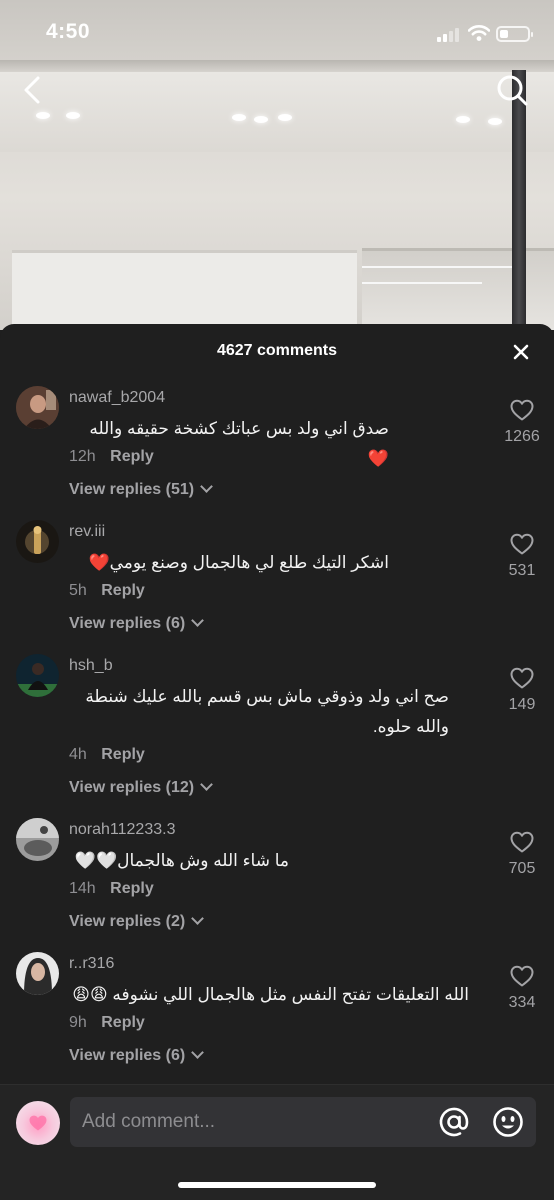 This screenshot has width=554, height=1200. What do you see at coordinates (448, 35) in the screenshot?
I see `signal-icon` at bounding box center [448, 35].